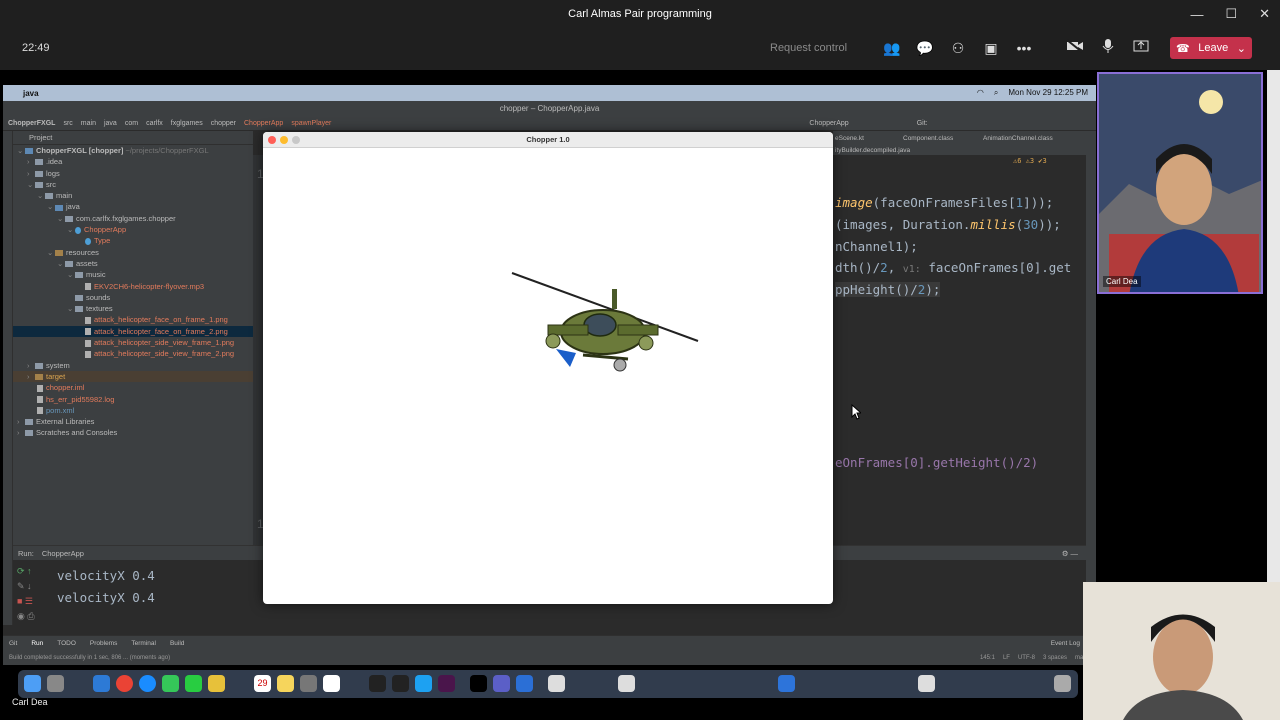  I want to click on tree-item: hs_err_pid55982.log, so click(133, 399).